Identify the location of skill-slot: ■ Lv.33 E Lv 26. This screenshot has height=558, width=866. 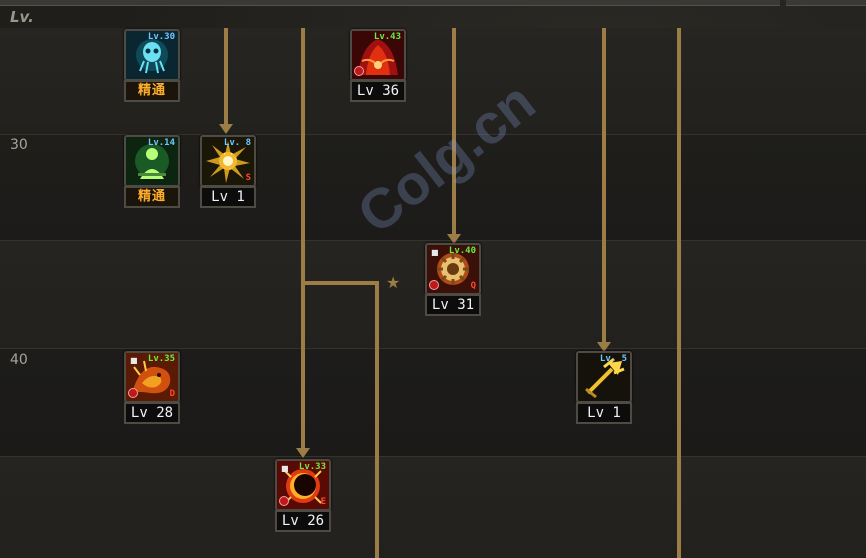
(303, 495).